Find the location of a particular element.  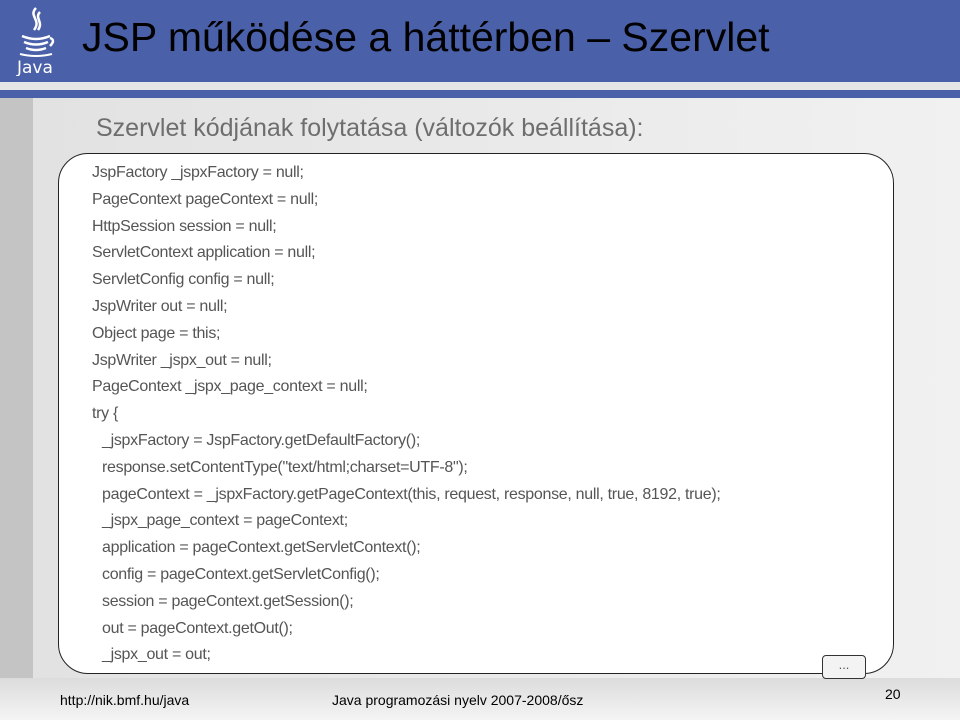

code-line: PageContext pageContext = null; is located at coordinates (205, 199).